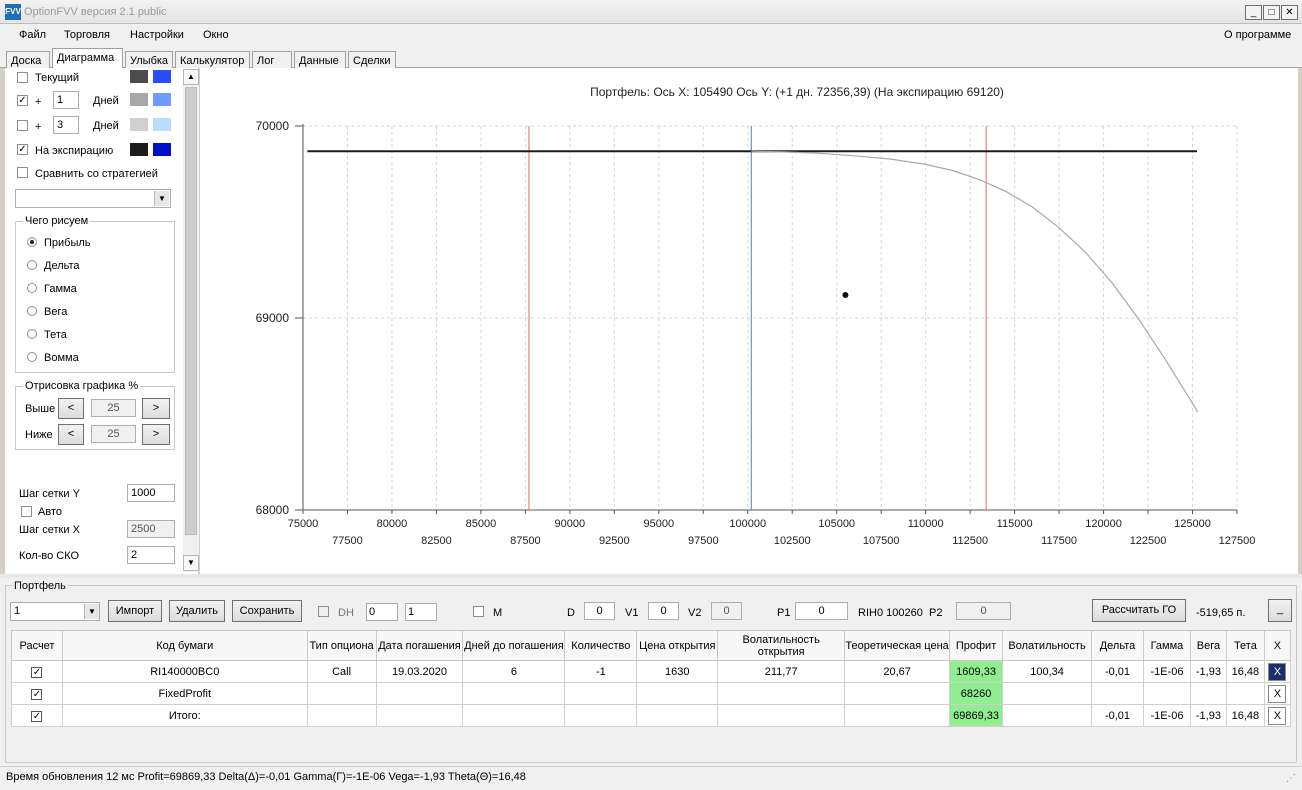 This screenshot has width=1302, height=790. What do you see at coordinates (267, 611) in the screenshot?
I see `save-button: Сохранить` at bounding box center [267, 611].